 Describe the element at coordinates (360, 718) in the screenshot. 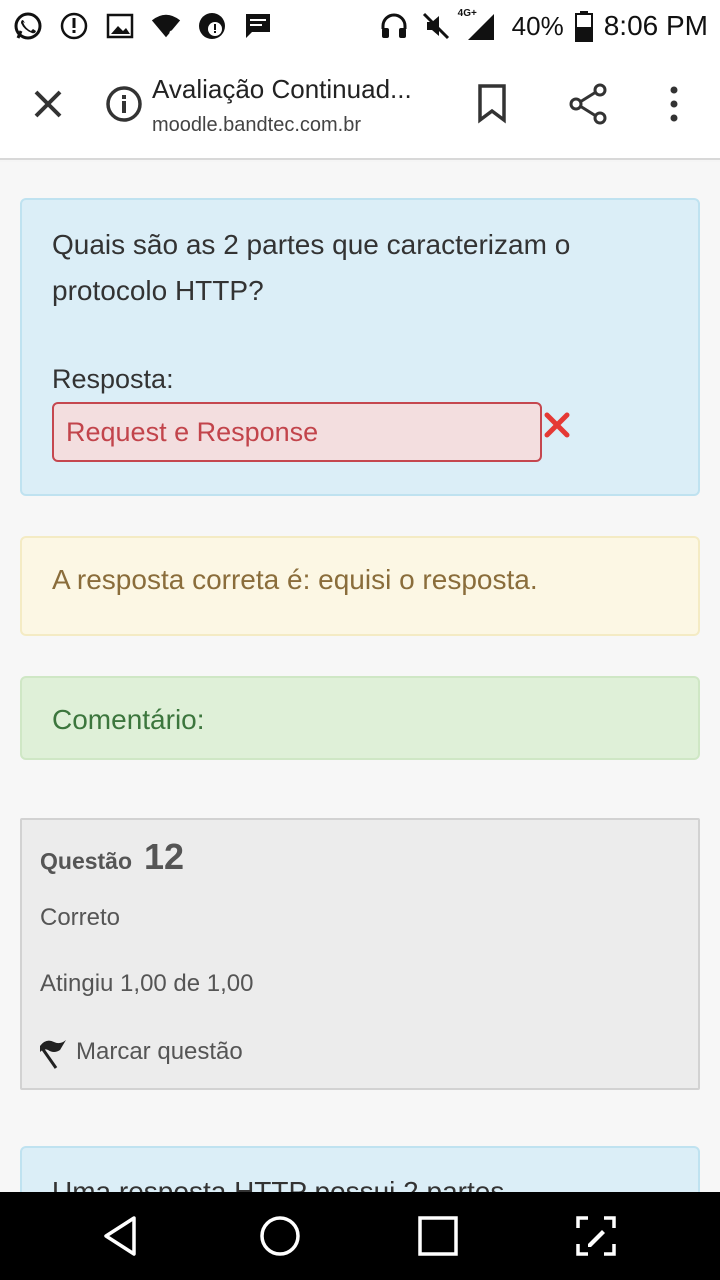

I see `general-feedback-box: Comentário:` at that location.